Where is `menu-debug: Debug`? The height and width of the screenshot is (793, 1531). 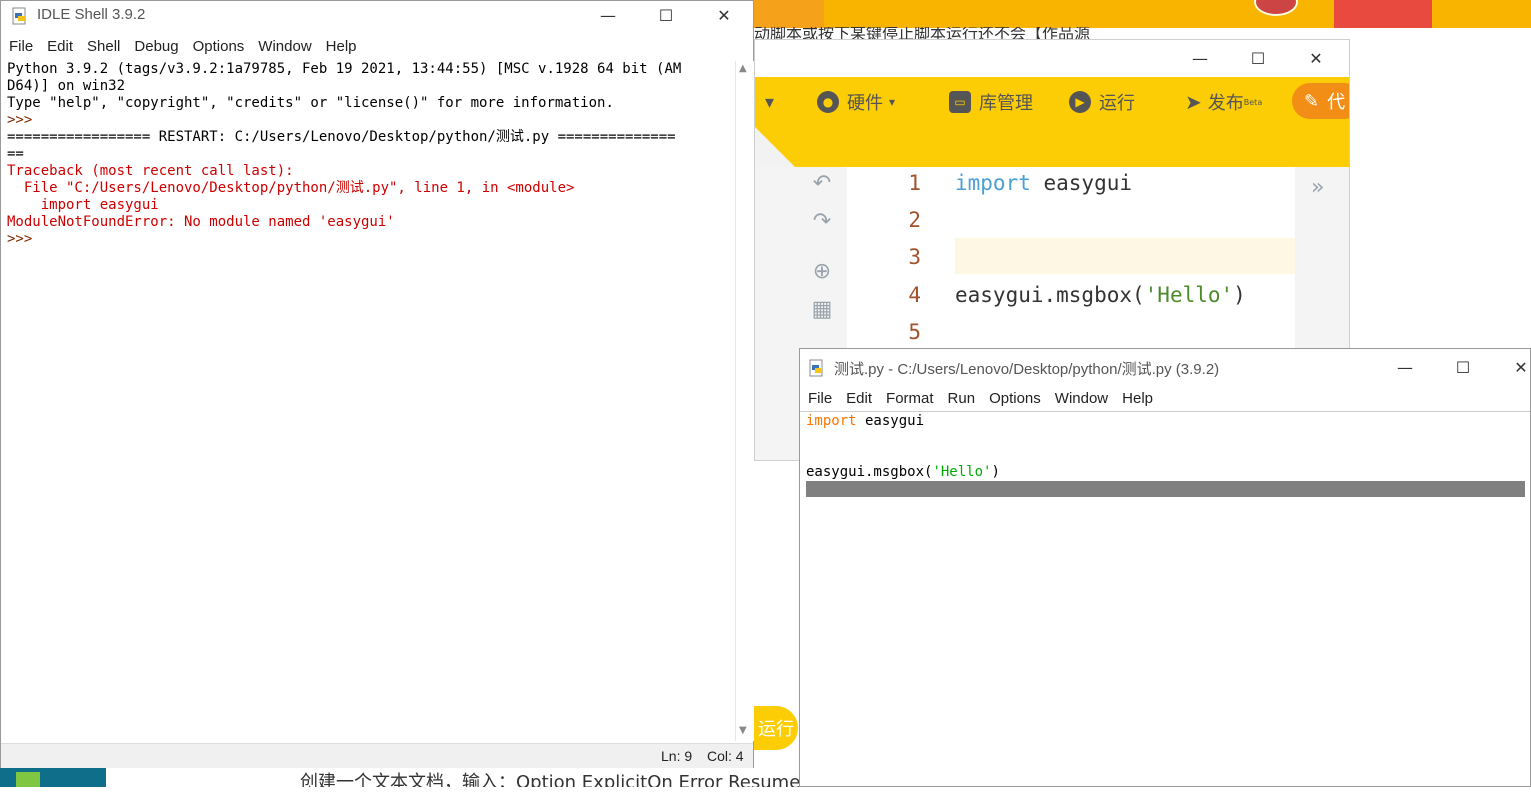 menu-debug: Debug is located at coordinates (156, 46).